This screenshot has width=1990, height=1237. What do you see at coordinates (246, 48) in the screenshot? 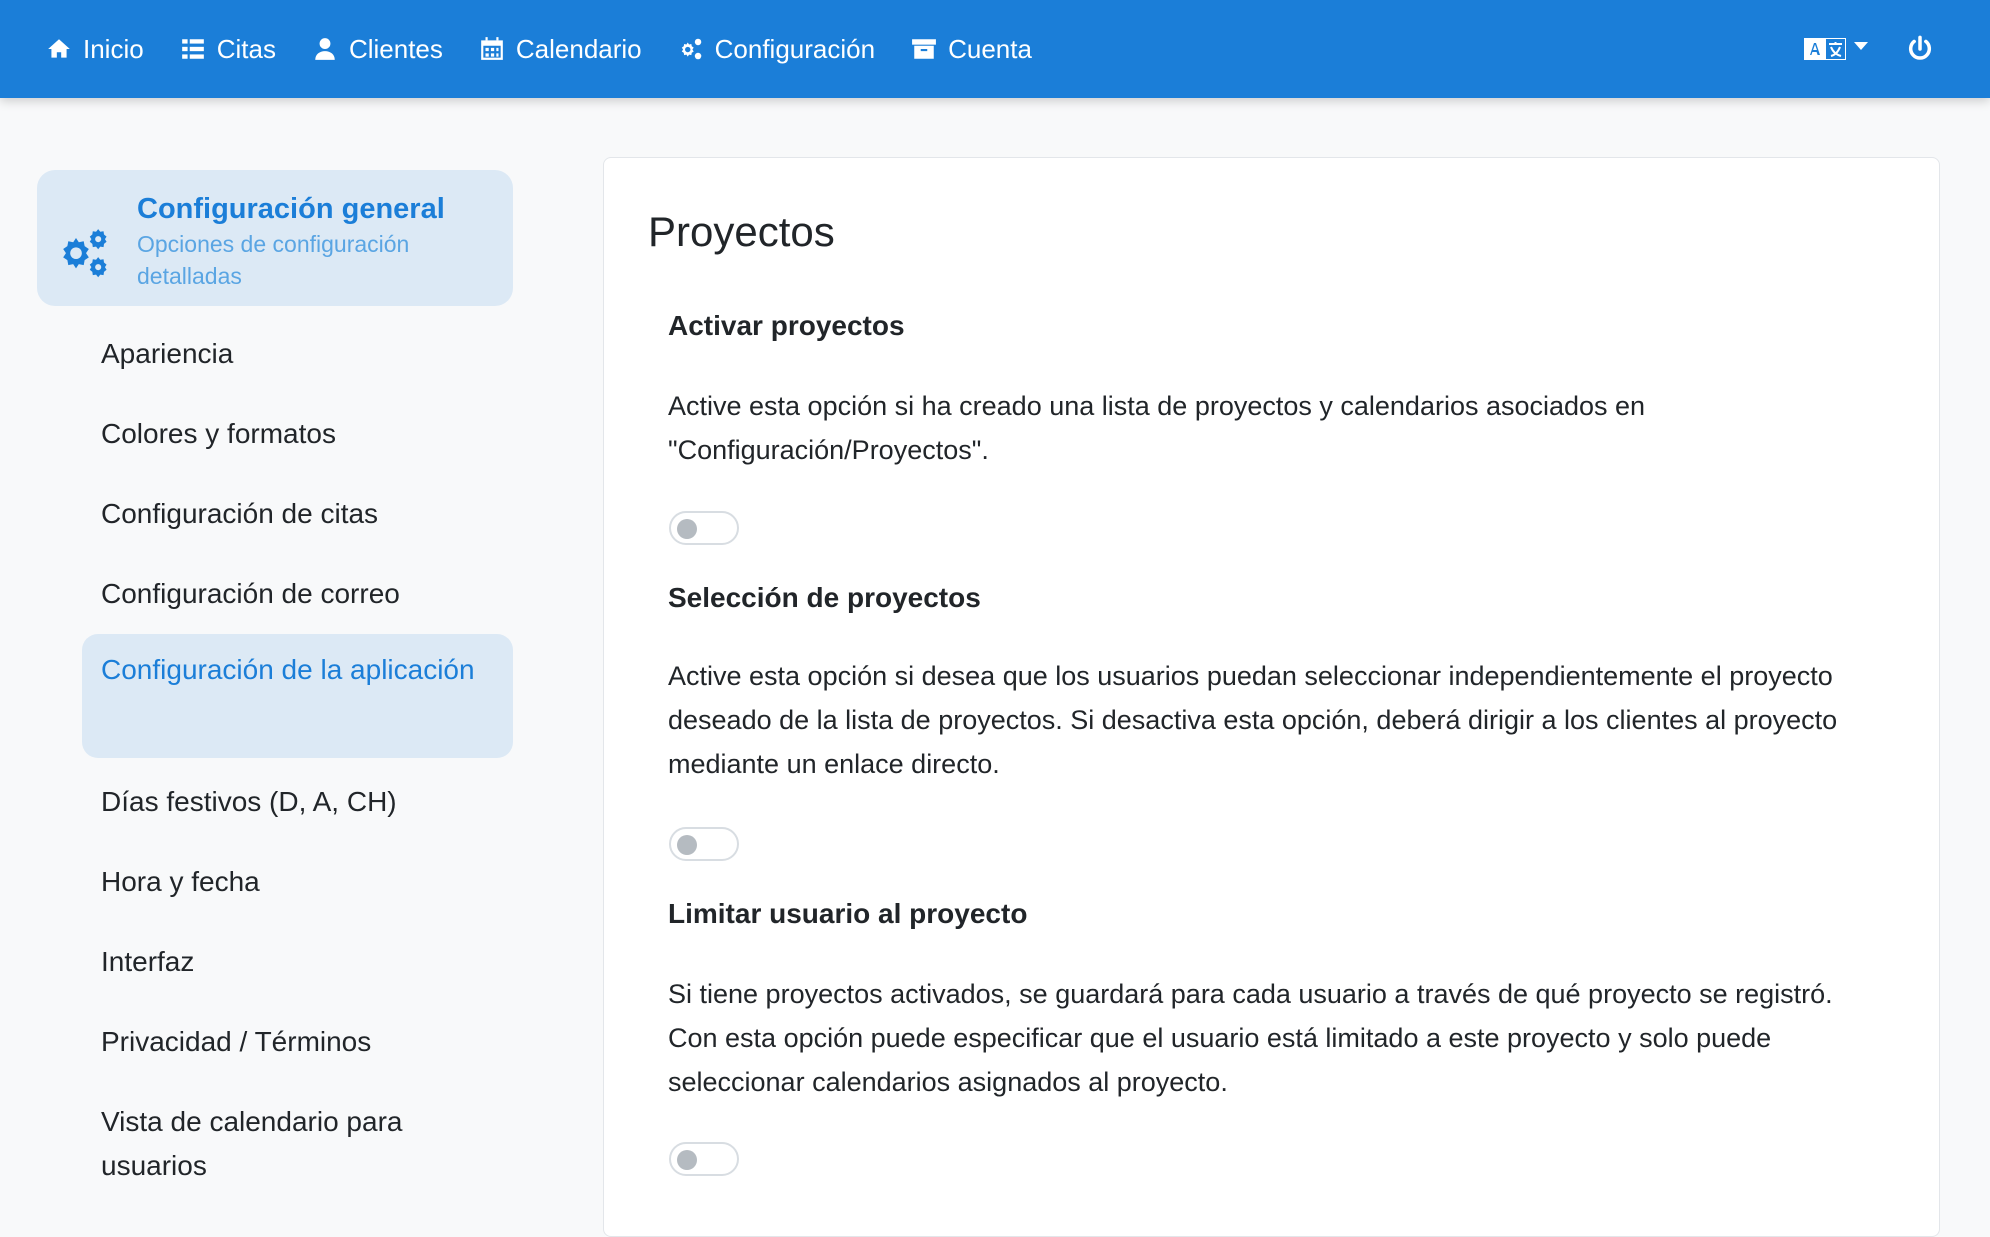
I see `nav-citas-label: Citas` at bounding box center [246, 48].